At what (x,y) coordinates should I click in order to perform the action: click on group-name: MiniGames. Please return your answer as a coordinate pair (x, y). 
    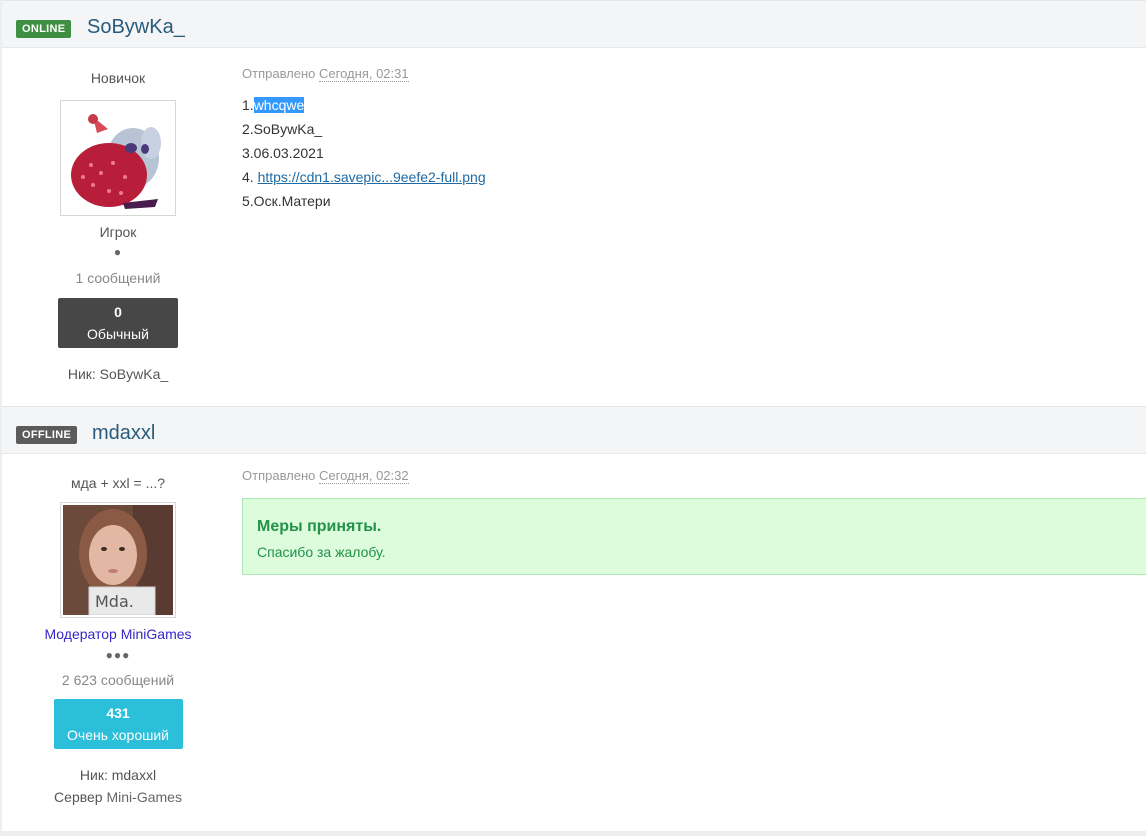
    Looking at the image, I should click on (156, 634).